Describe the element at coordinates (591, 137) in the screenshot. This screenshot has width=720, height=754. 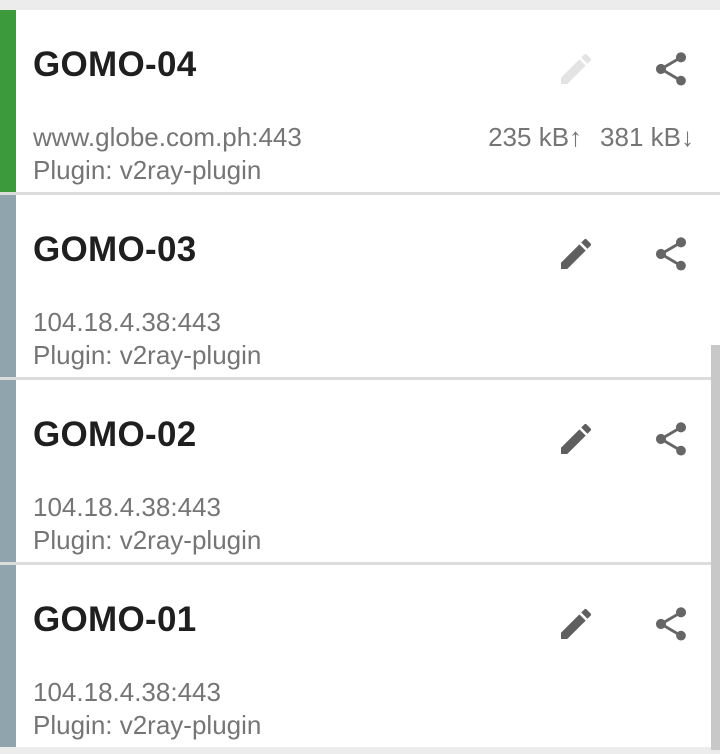
I see `traffic-stats: 235 kB↑ 381 kB↓` at that location.